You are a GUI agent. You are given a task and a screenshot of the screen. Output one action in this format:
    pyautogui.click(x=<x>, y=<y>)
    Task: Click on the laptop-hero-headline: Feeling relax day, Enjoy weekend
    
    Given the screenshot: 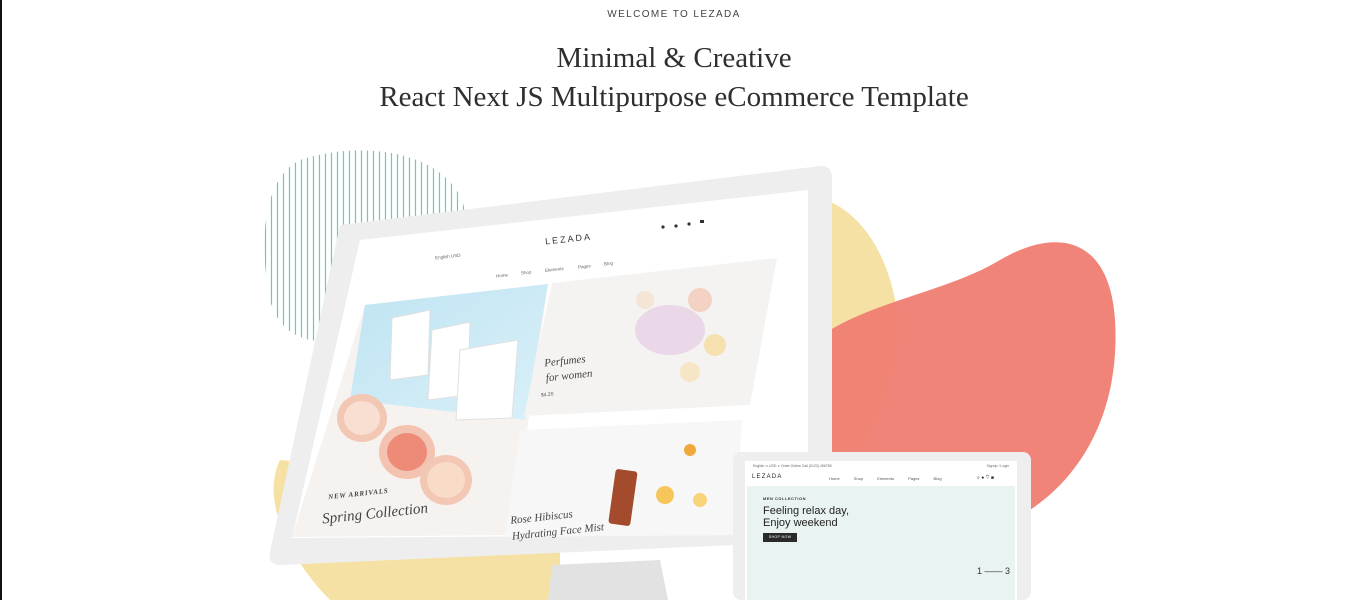 What is the action you would take?
    pyautogui.click(x=806, y=517)
    